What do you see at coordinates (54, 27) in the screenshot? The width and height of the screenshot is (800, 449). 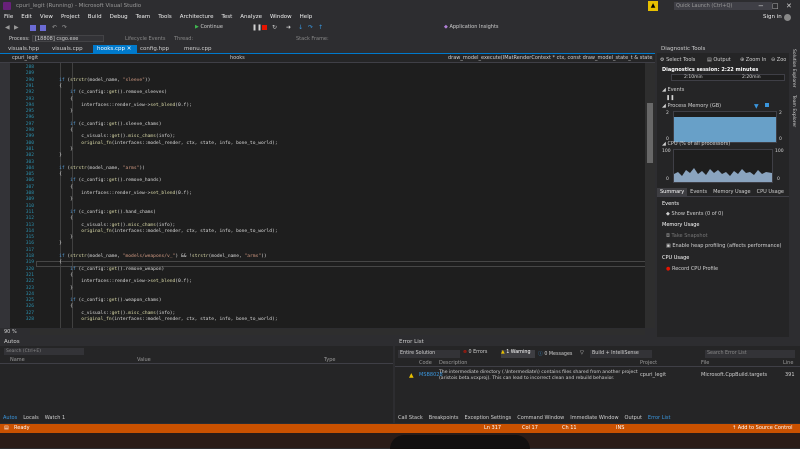 I see `undo-icon: ↶` at bounding box center [54, 27].